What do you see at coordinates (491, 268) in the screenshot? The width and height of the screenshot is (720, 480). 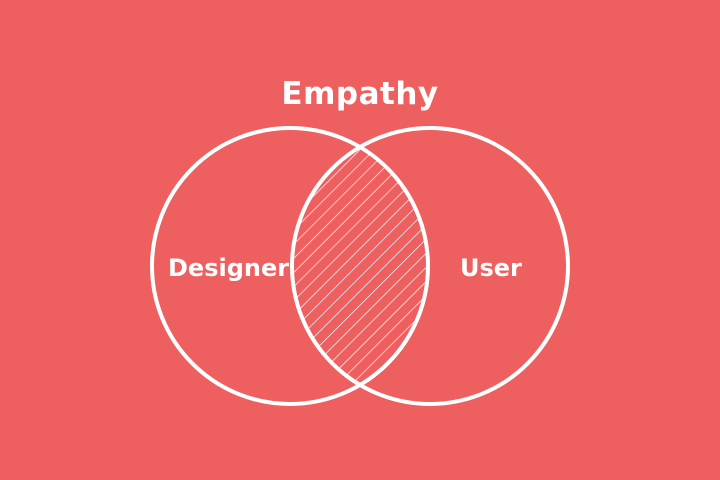 I see `user-label: User` at bounding box center [491, 268].